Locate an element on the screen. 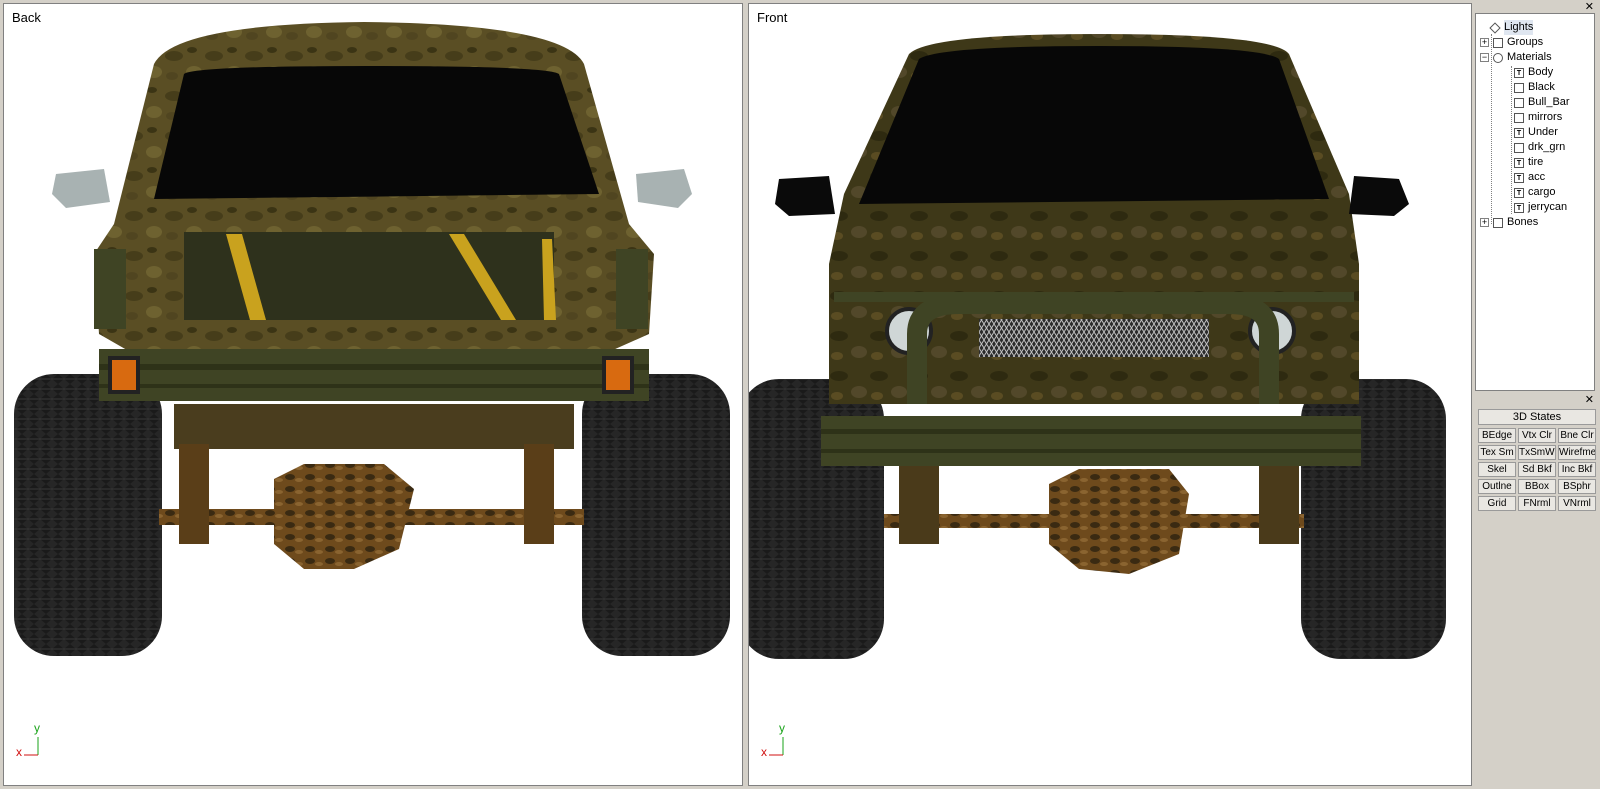  axis-gizmo-front: y x is located at coordinates (781, 741).